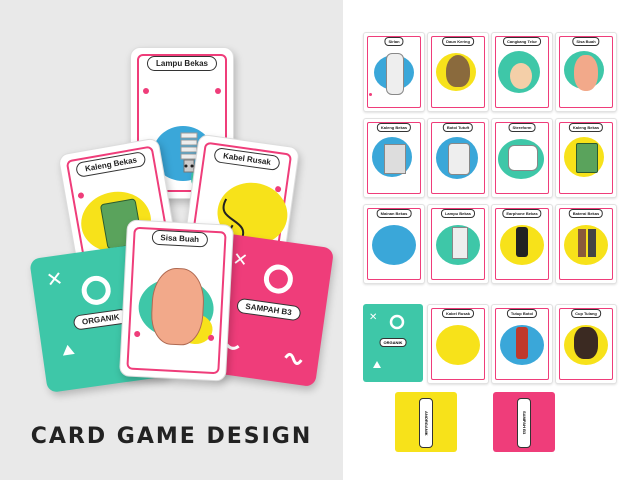  I want to click on grid-card-title: Cangkang Telur, so click(522, 41).